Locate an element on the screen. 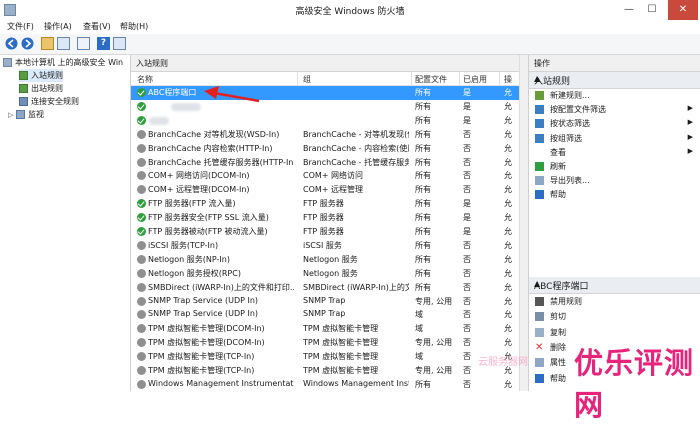 The width and height of the screenshot is (700, 424). column-name: 名称 is located at coordinates (145, 79).